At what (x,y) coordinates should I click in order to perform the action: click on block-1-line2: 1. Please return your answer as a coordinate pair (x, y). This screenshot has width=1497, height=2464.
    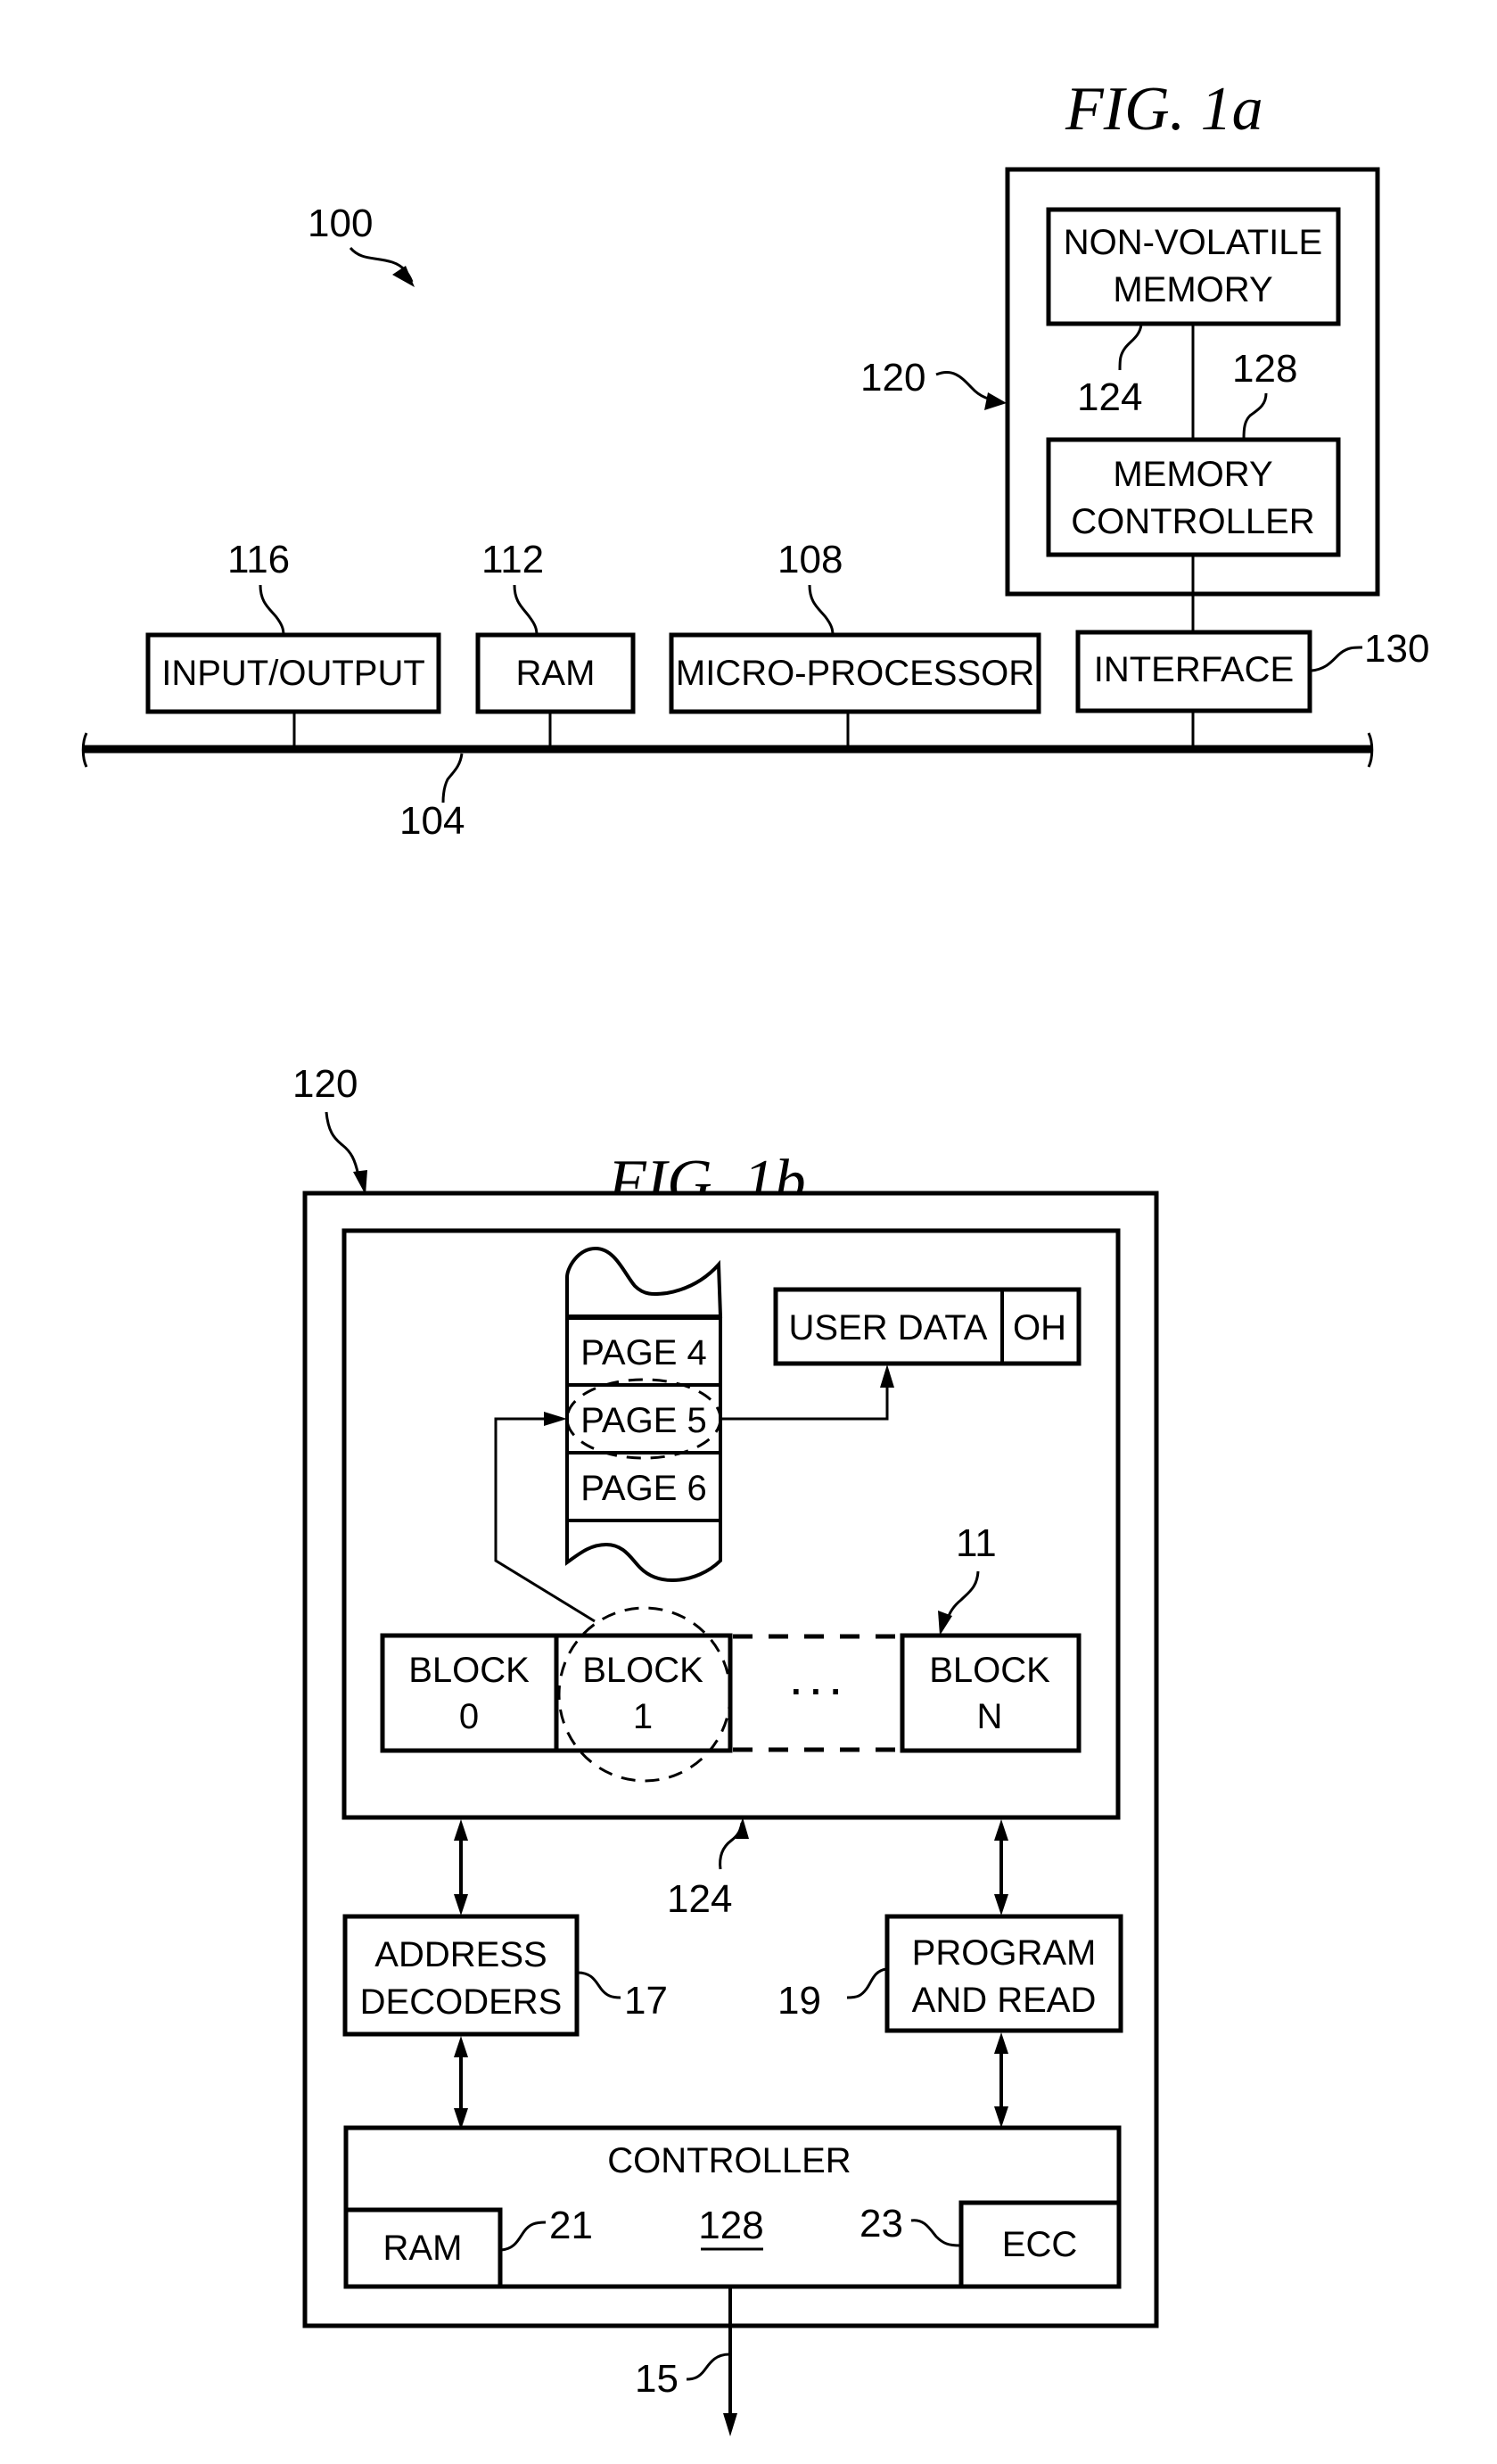
    Looking at the image, I should click on (643, 1716).